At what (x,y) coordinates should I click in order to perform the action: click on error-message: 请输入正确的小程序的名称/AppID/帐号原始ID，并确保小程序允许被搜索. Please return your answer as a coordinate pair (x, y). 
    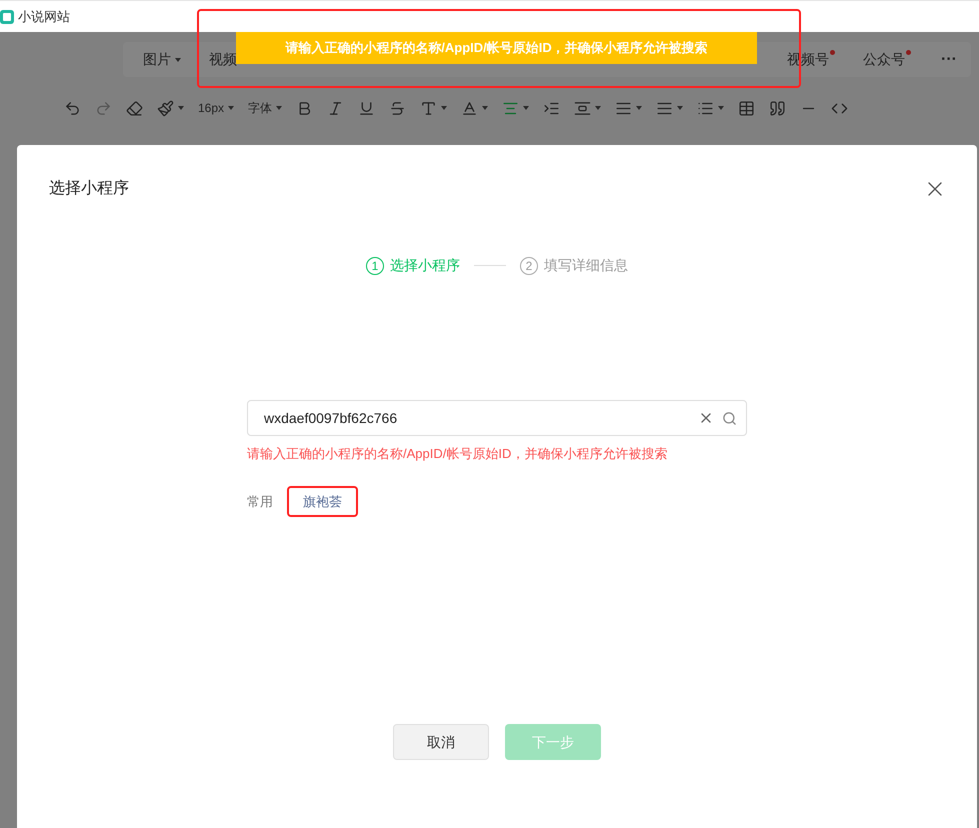
    Looking at the image, I should click on (457, 454).